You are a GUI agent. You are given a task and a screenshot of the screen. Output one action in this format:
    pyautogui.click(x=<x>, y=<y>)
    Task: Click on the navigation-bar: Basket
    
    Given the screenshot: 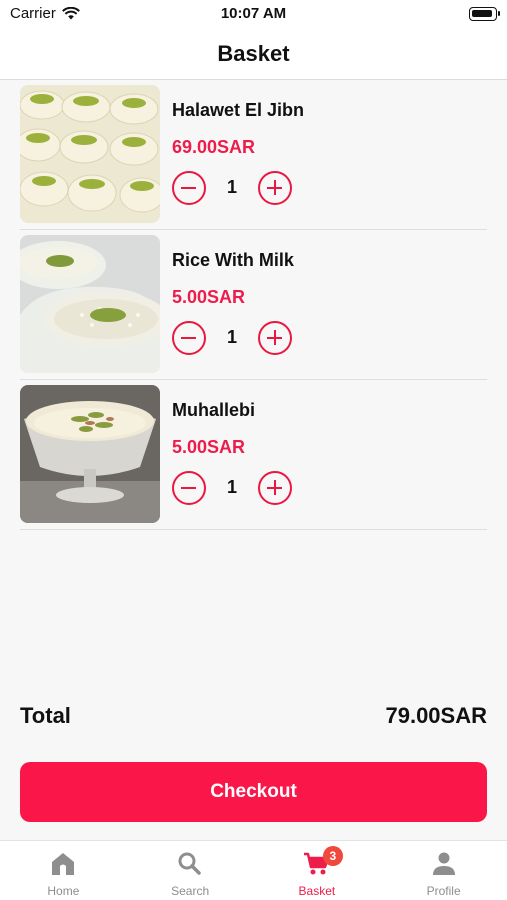 What is the action you would take?
    pyautogui.click(x=253, y=54)
    